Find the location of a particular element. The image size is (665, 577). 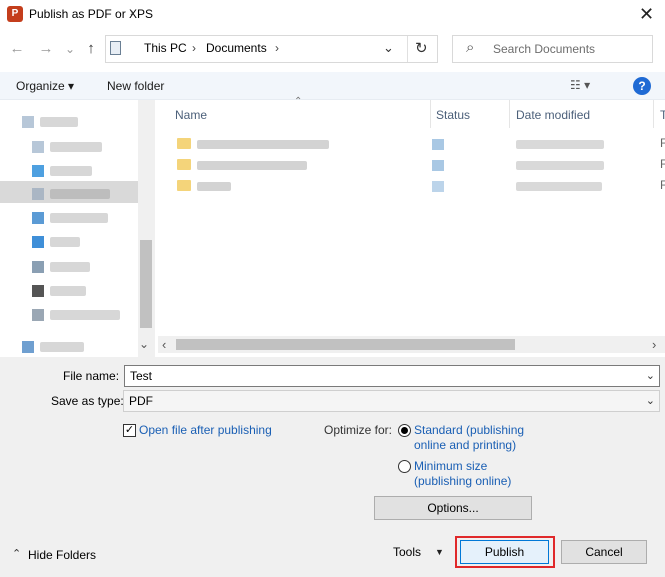

save-as-type-chevron-icon: ⌄ is located at coordinates (650, 400).